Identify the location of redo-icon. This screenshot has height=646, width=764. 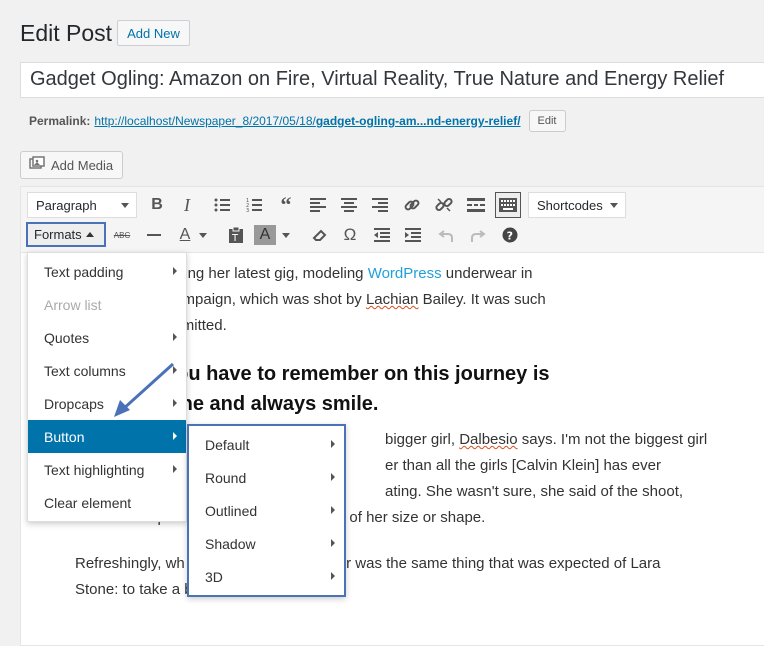
(478, 235).